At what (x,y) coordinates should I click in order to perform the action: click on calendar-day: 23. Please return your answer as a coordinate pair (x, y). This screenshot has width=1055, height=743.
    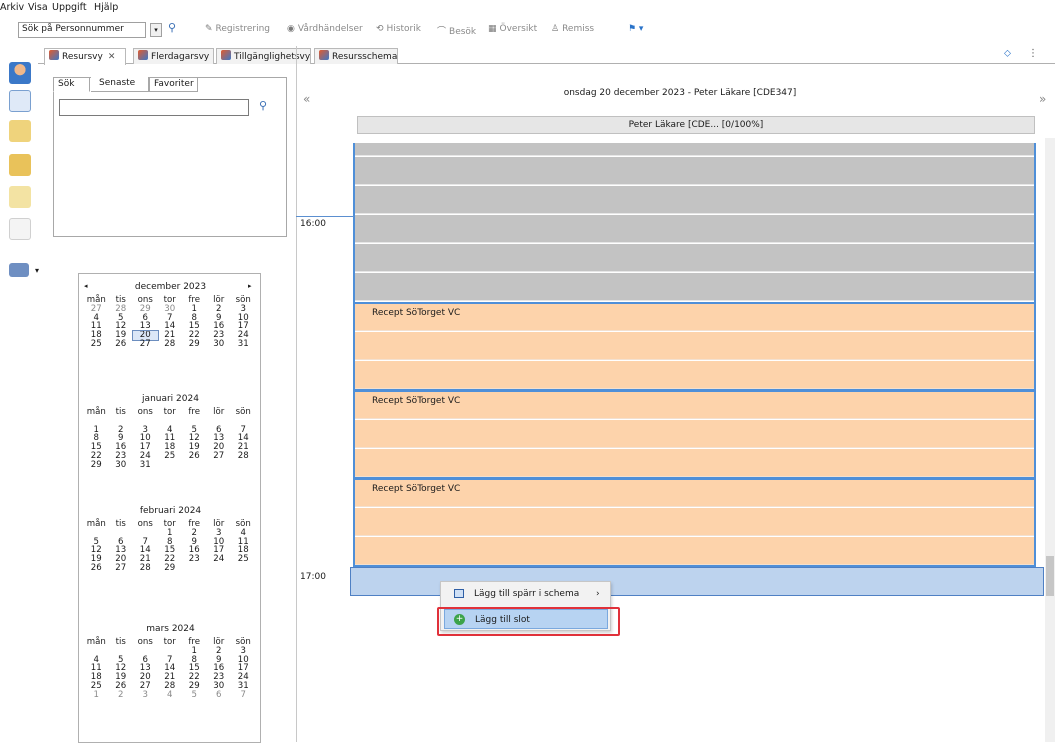
    Looking at the image, I should click on (194, 559).